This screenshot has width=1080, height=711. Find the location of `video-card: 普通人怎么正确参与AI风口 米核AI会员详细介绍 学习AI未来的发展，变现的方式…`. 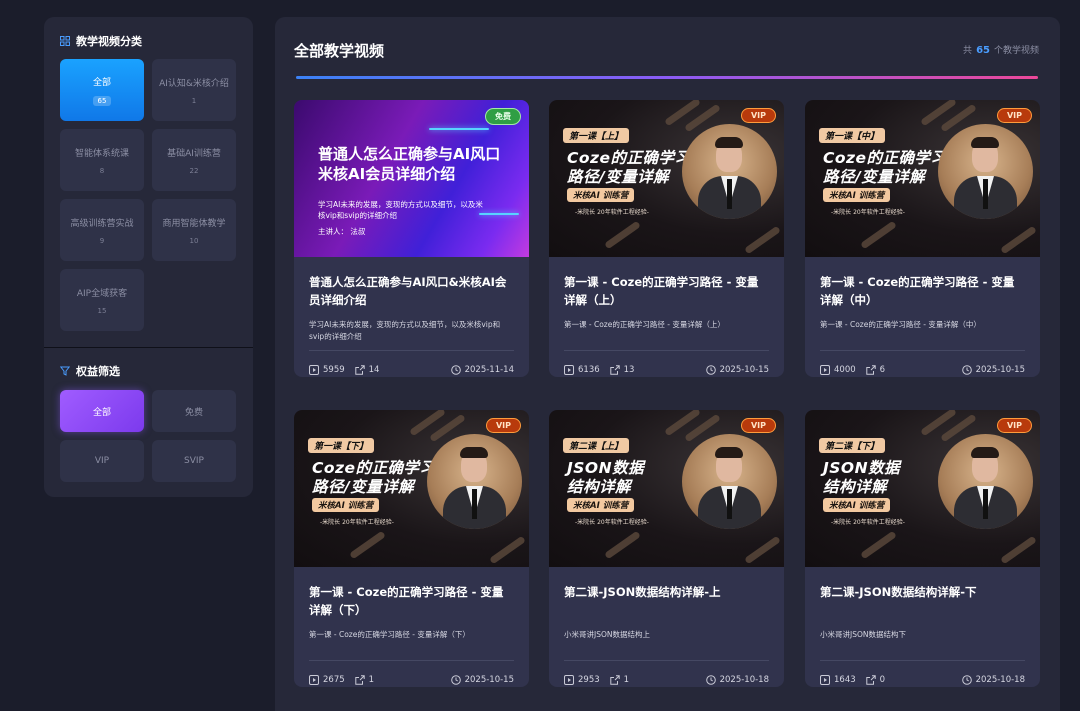

video-card: 普通人怎么正确参与AI风口 米核AI会员详细介绍 学习AI未来的发展，变现的方式… is located at coordinates (411, 238).